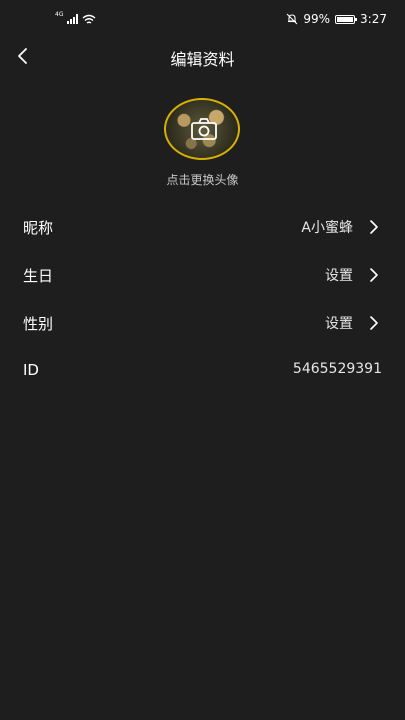 The image size is (405, 720). I want to click on id-row: ID 5465529391, so click(202, 371).